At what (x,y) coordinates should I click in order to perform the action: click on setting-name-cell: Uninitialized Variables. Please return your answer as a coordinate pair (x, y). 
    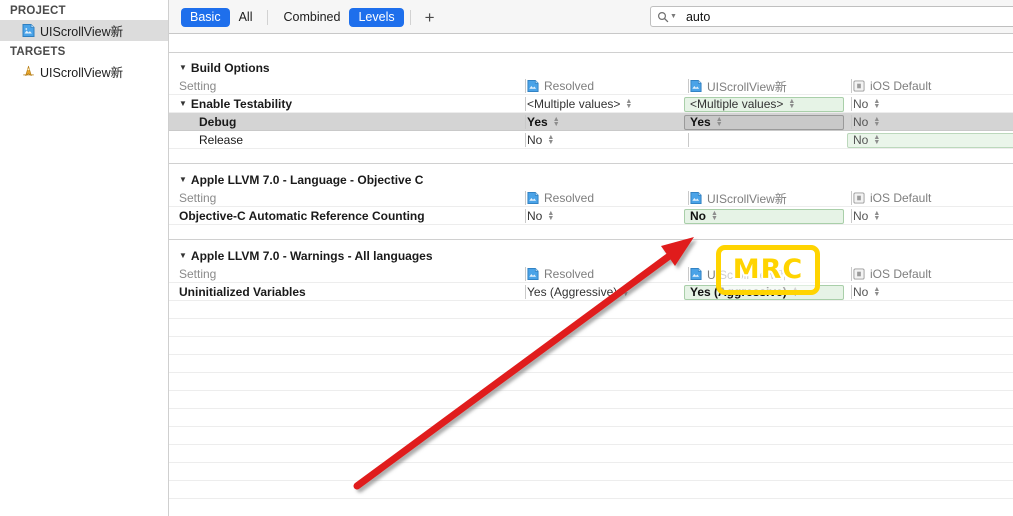
    Looking at the image, I should click on (237, 292).